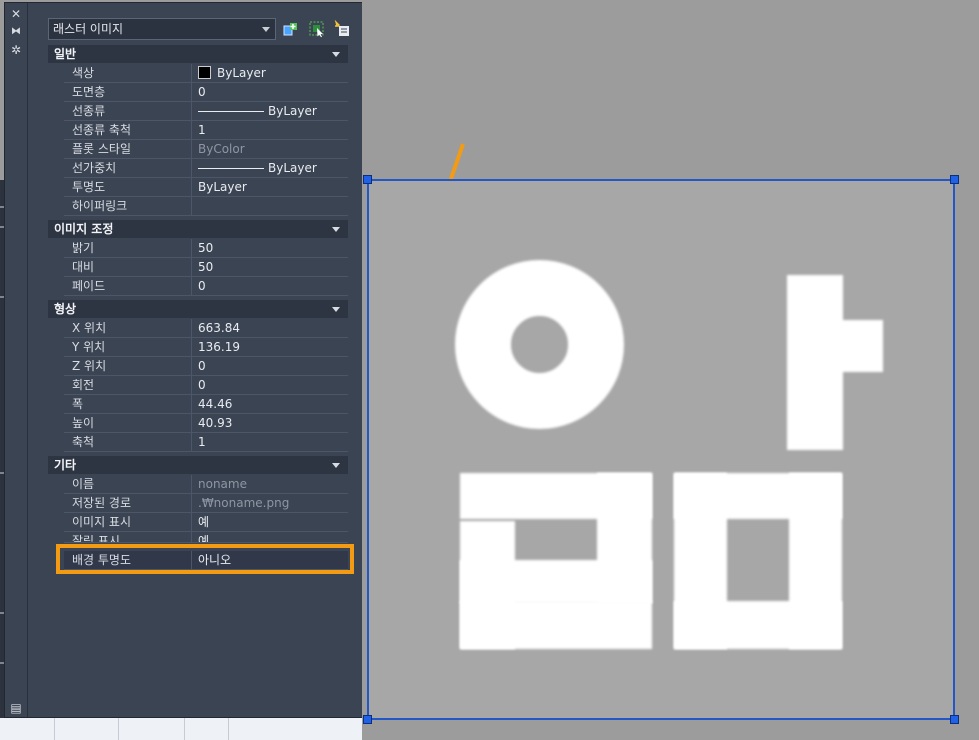 Image resolution: width=979 pixels, height=740 pixels. Describe the element at coordinates (128, 92) in the screenshot. I see `prop-name: 도면층` at that location.